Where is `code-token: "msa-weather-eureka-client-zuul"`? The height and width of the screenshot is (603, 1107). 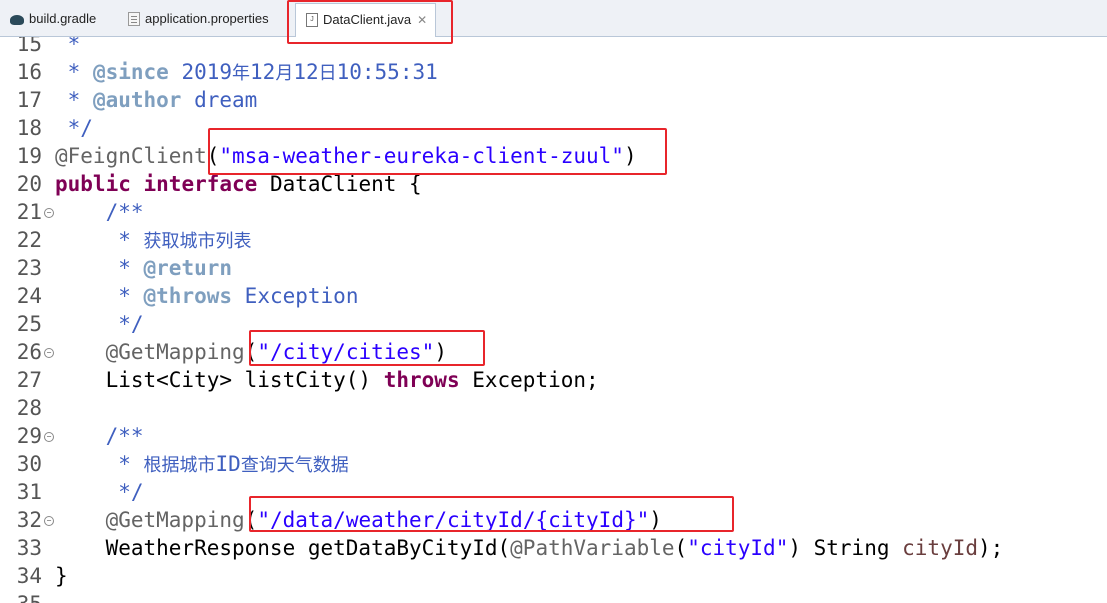 code-token: "msa-weather-eureka-client-zuul" is located at coordinates (421, 156).